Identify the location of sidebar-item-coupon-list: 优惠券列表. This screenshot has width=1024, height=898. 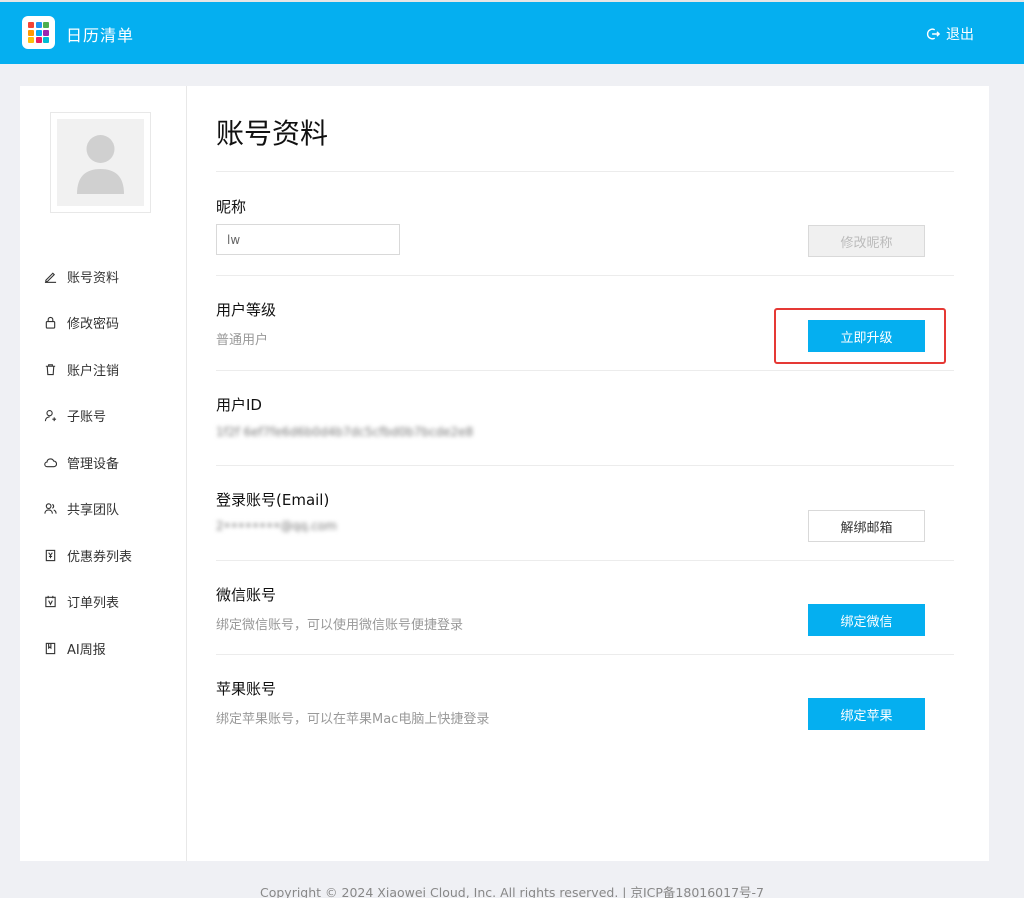
(88, 555).